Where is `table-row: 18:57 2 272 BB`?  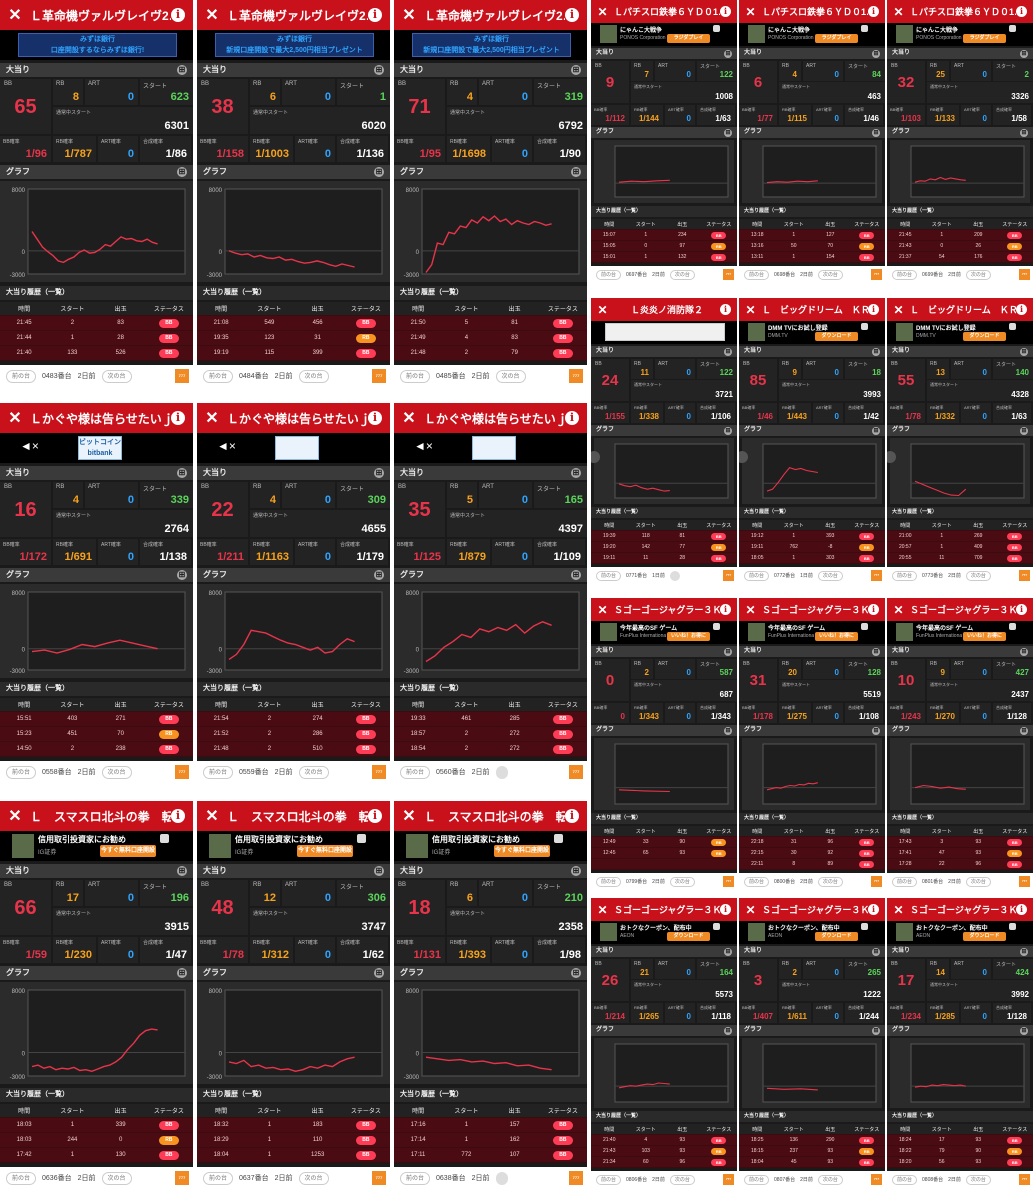
table-row: 18:57 2 272 BB is located at coordinates (490, 734).